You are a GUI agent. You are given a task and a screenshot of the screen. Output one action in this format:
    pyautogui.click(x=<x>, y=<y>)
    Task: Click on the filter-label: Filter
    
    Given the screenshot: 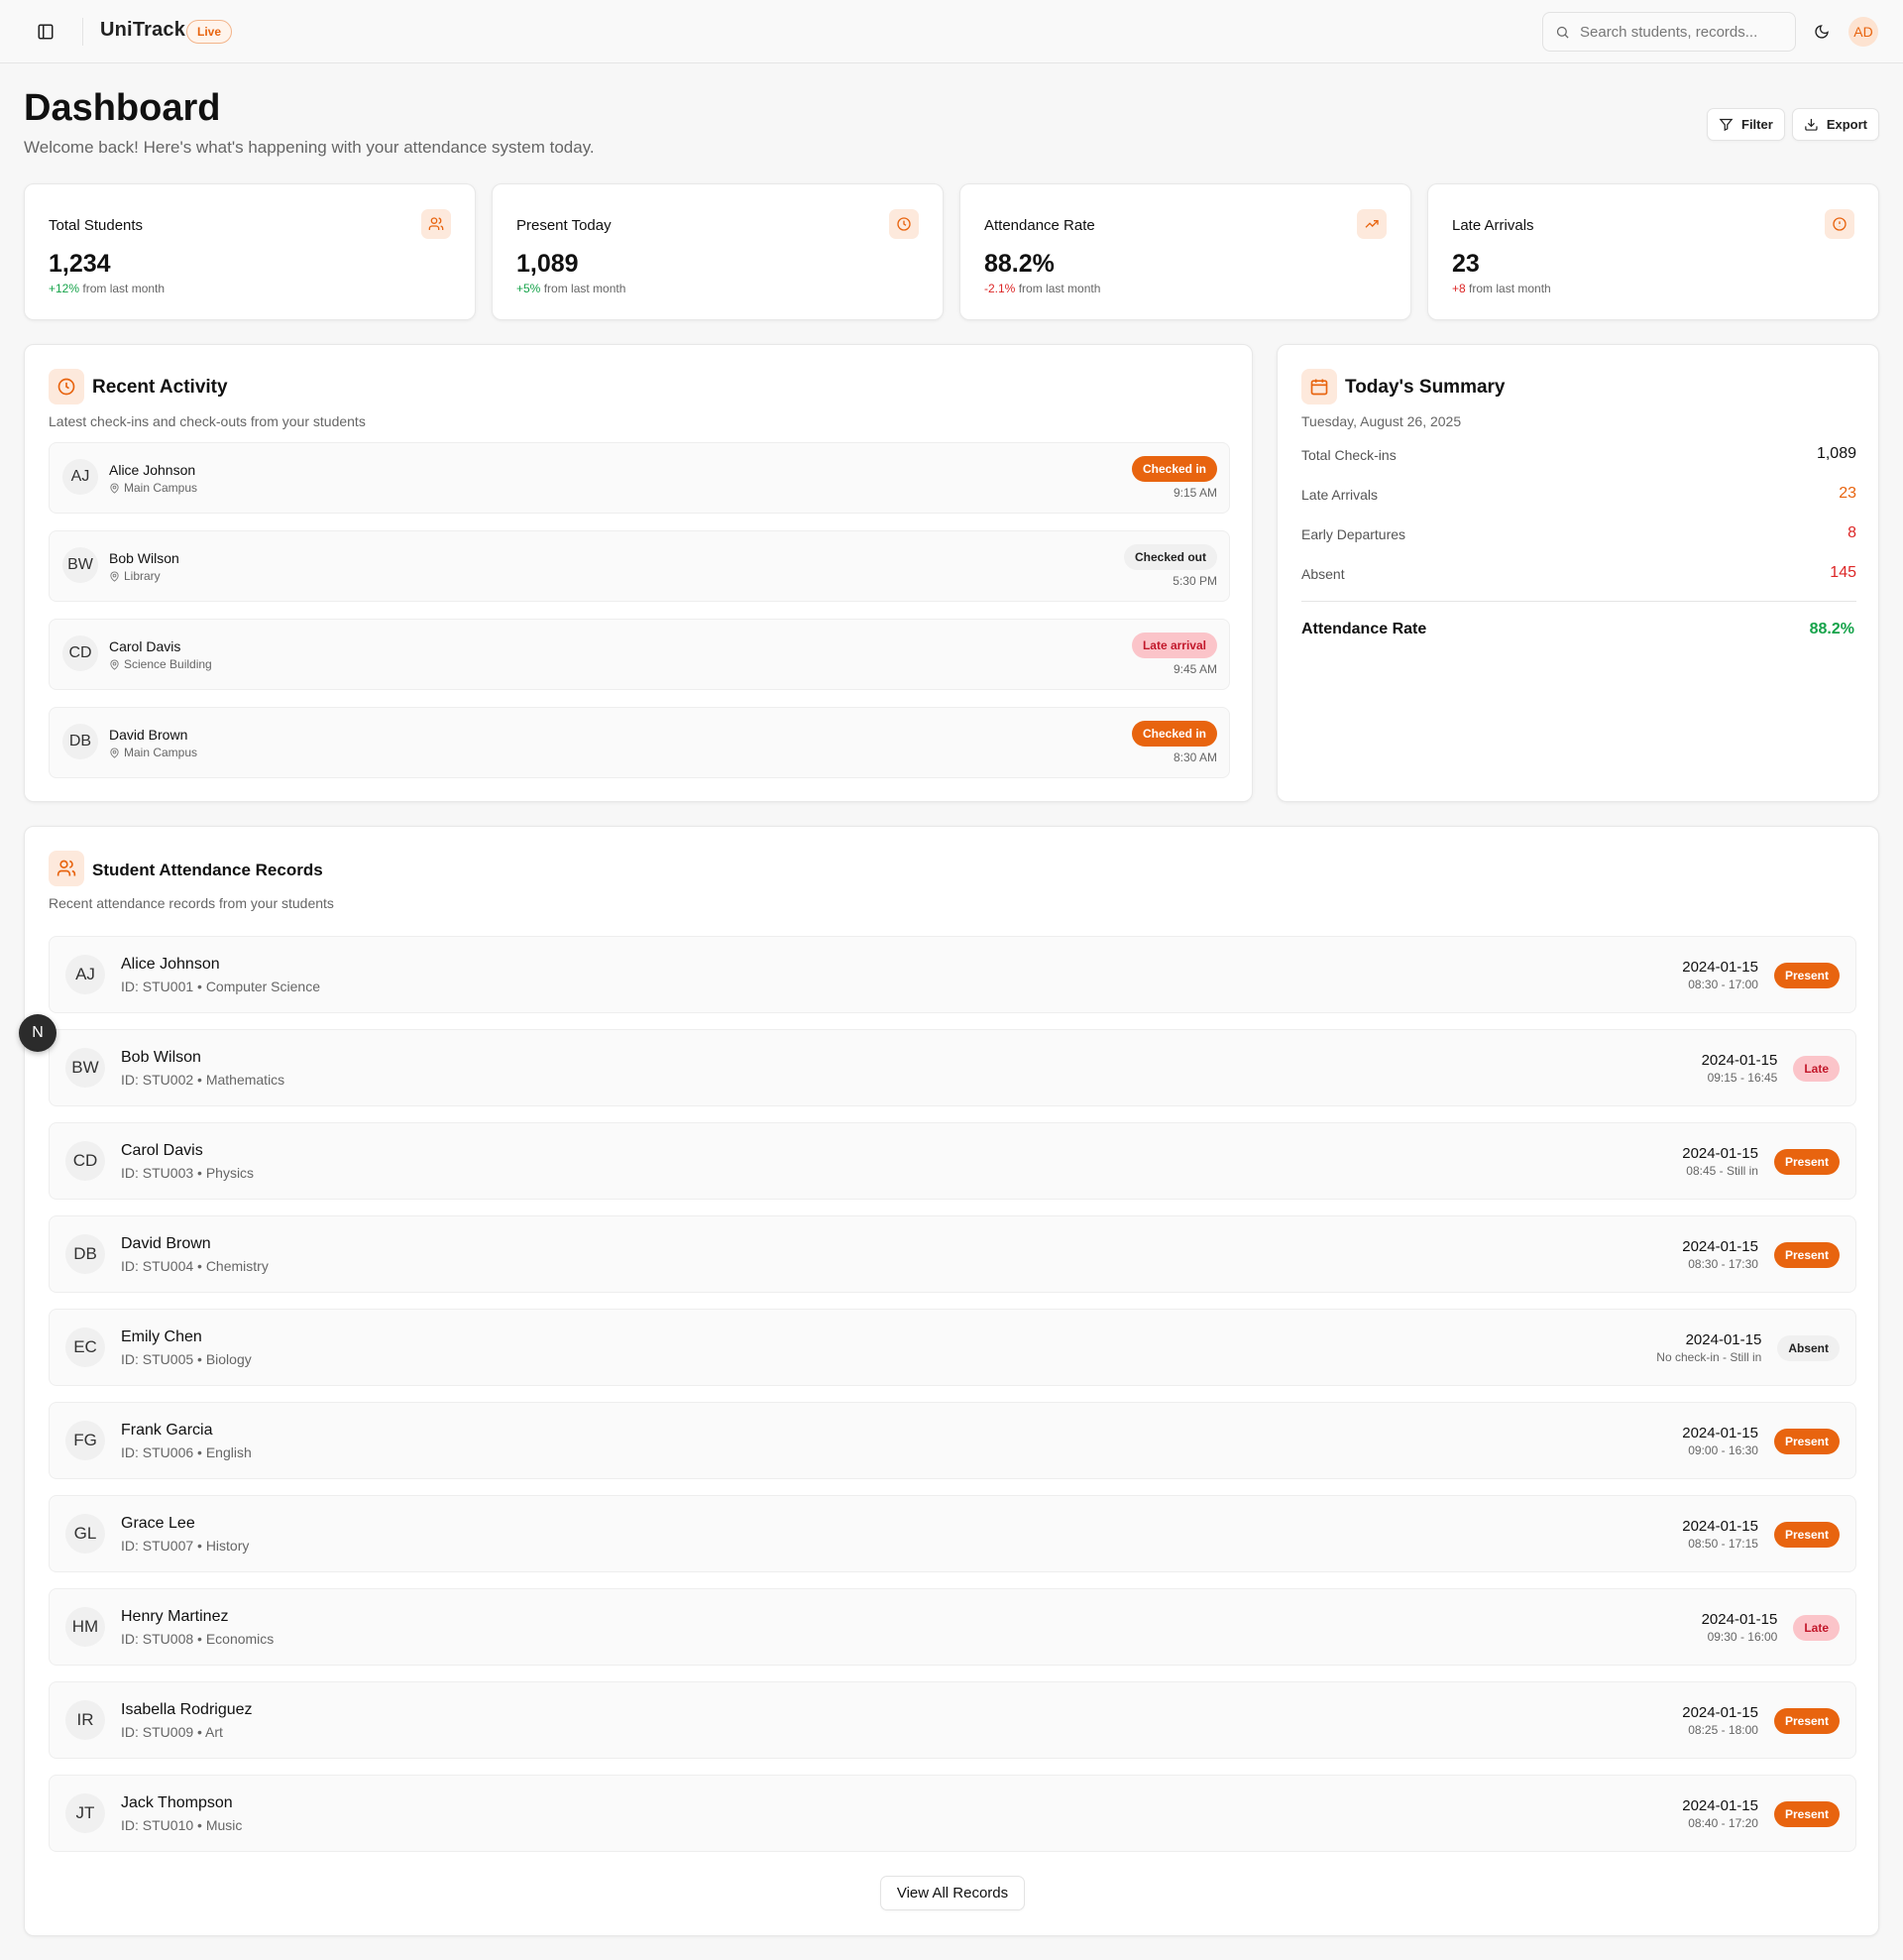 What is the action you would take?
    pyautogui.click(x=1757, y=124)
    